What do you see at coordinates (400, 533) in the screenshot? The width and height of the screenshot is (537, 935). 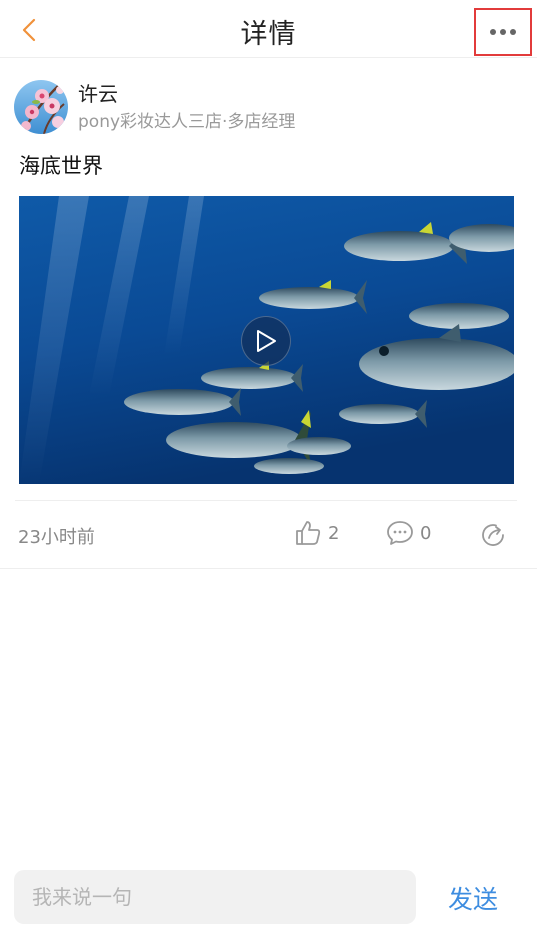 I see `comment-bubble-icon` at bounding box center [400, 533].